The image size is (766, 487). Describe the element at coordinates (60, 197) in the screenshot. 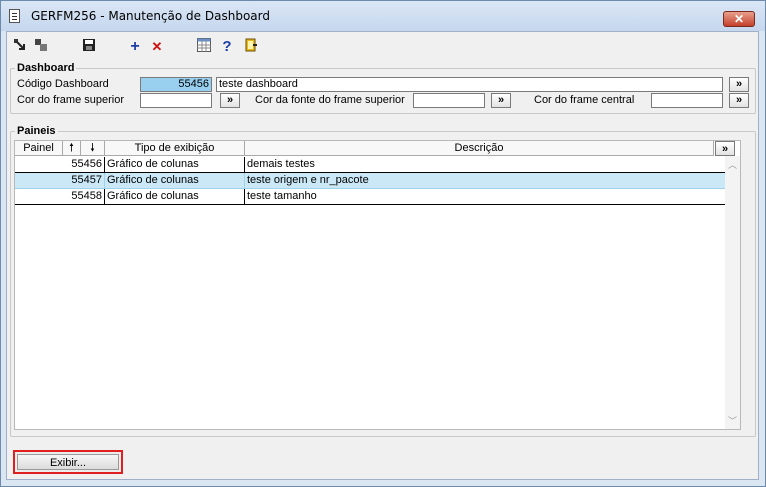

I see `painel-cell: 55458` at that location.